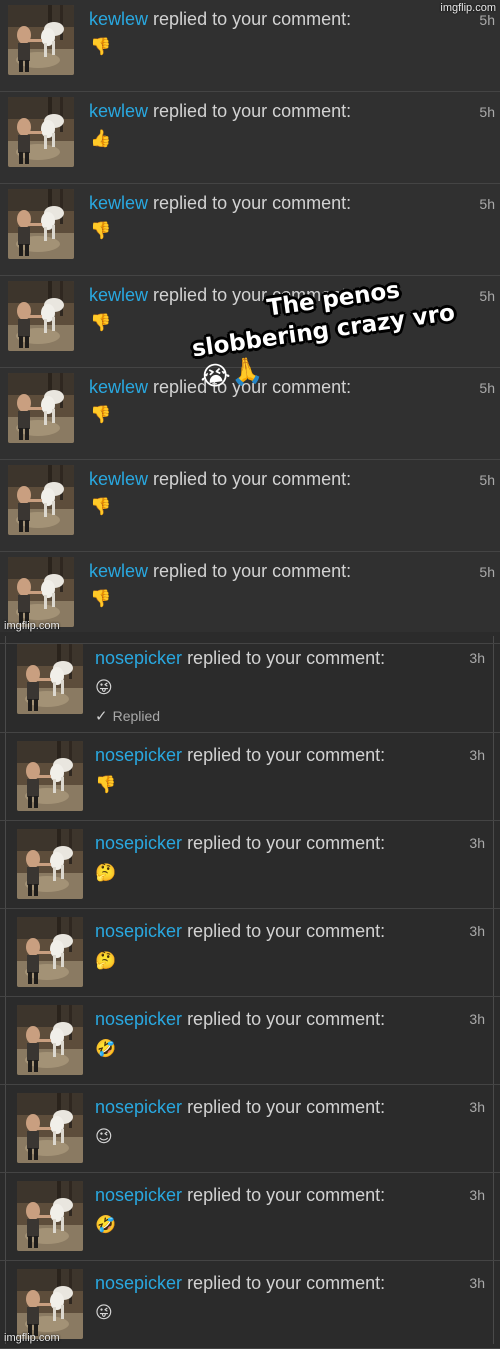 The image size is (500, 1349). I want to click on watermark-middle: imgflip.com, so click(32, 626).